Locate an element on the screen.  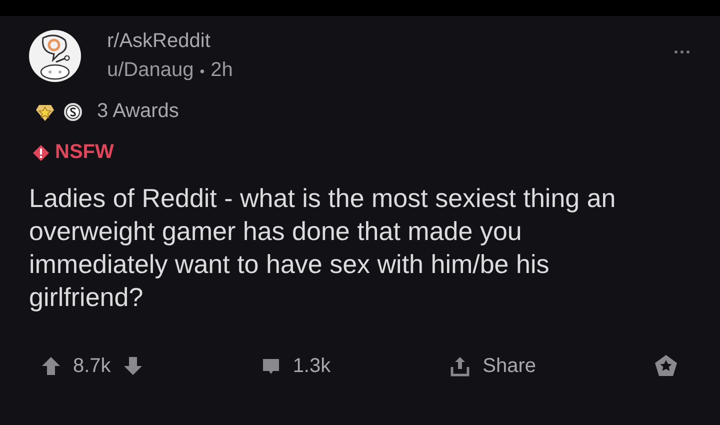
nsfw-tag: NSFW is located at coordinates (84, 152).